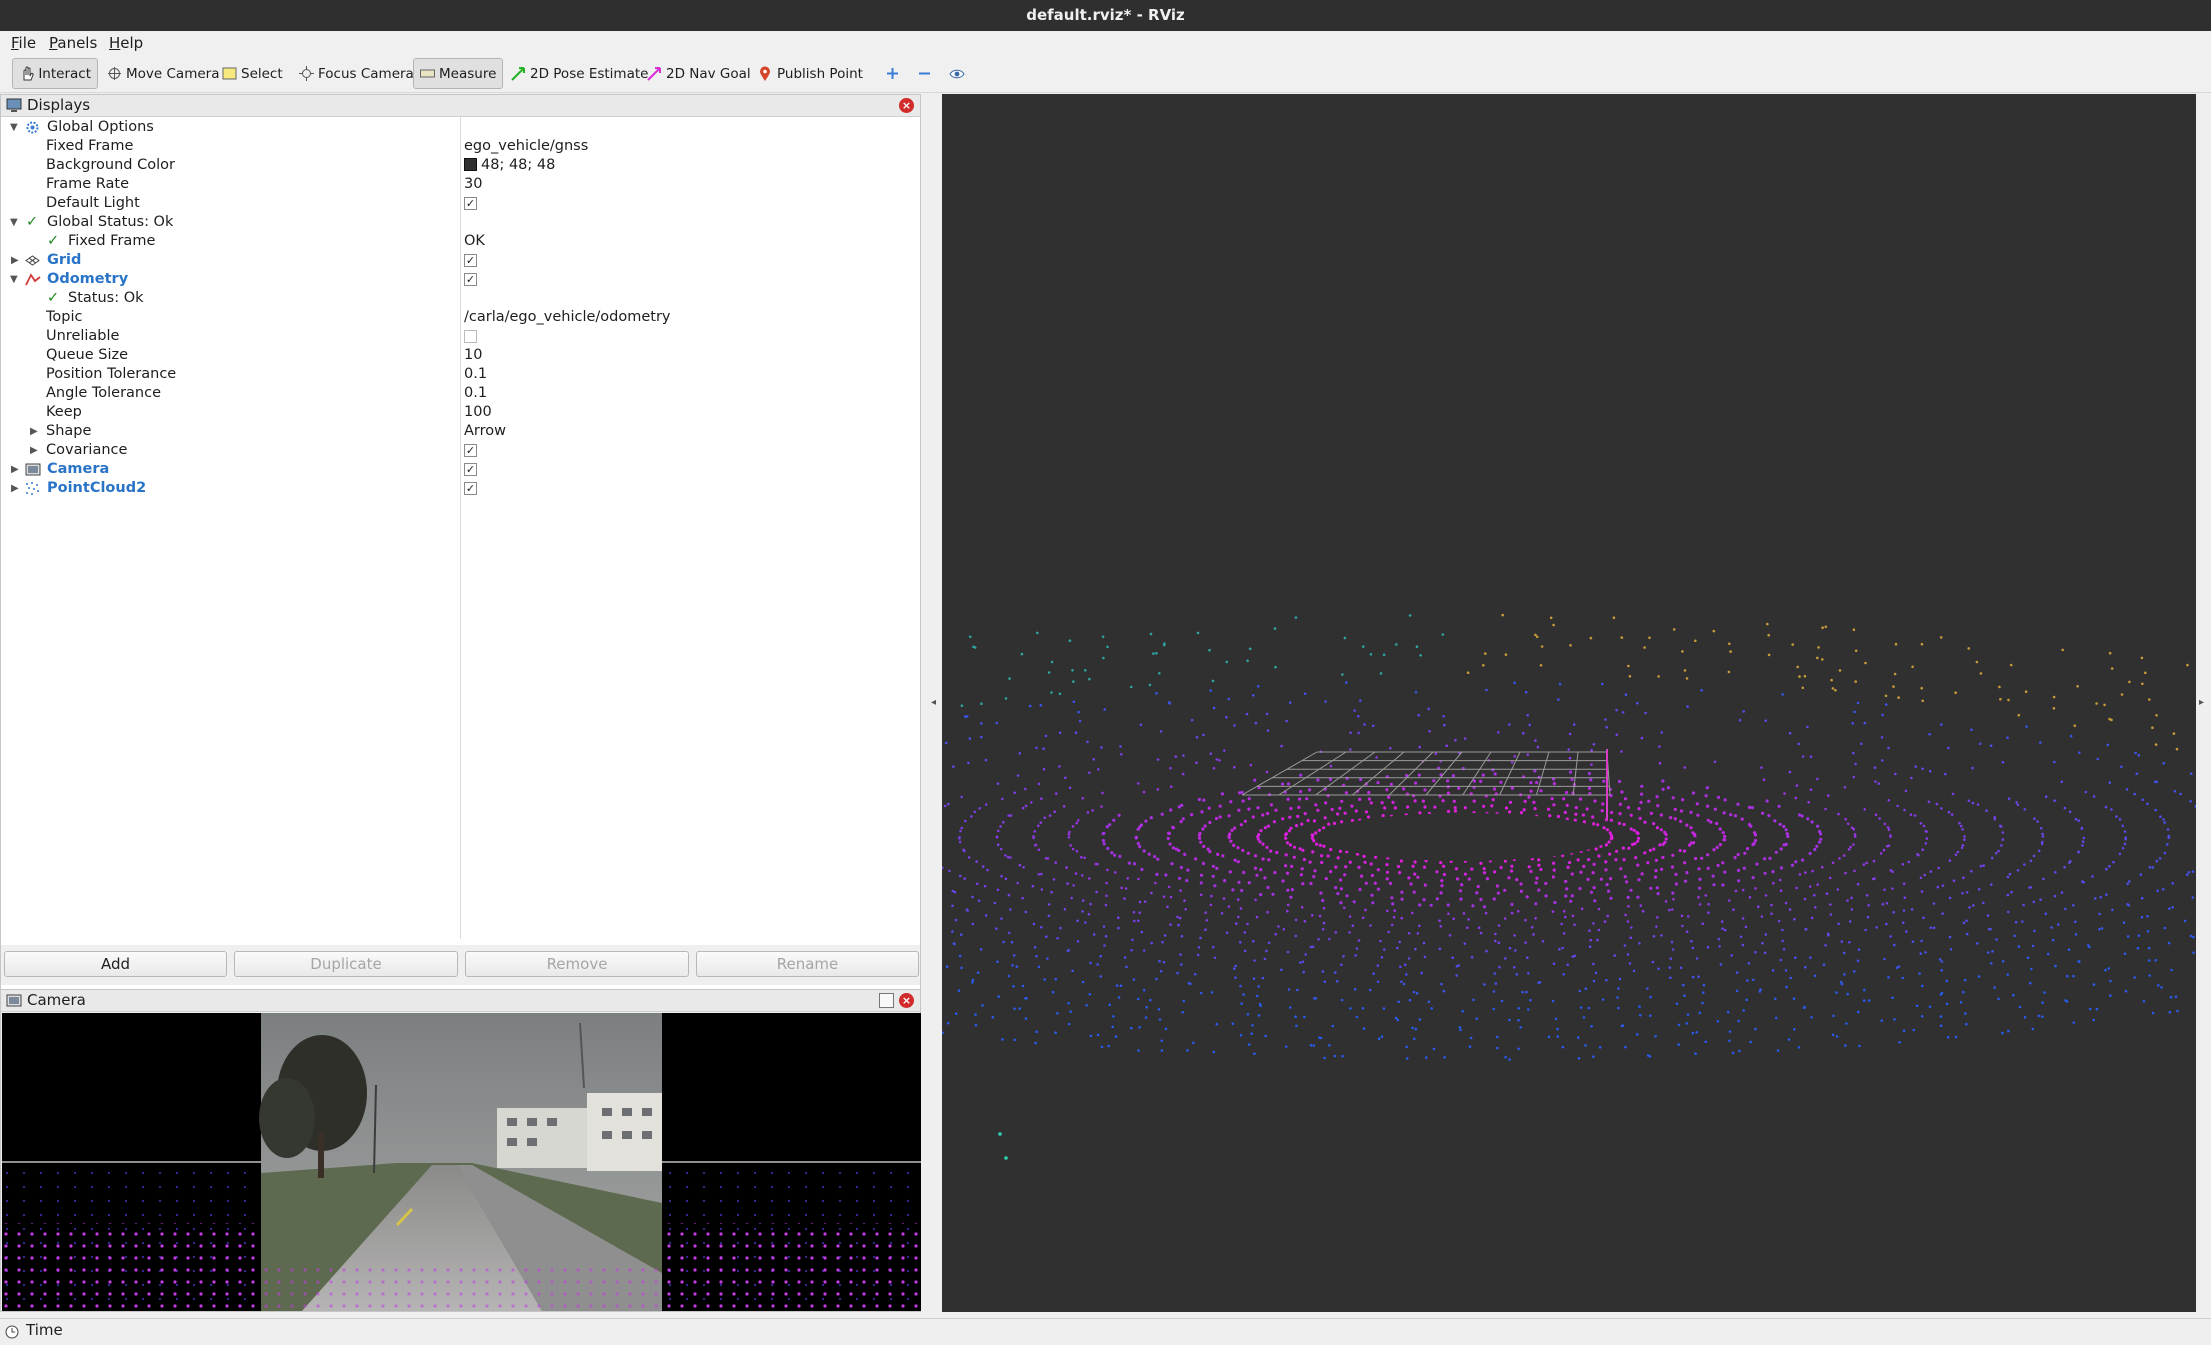 The height and width of the screenshot is (1345, 2211). I want to click on odometry-display-label: Odometry, so click(88, 279).